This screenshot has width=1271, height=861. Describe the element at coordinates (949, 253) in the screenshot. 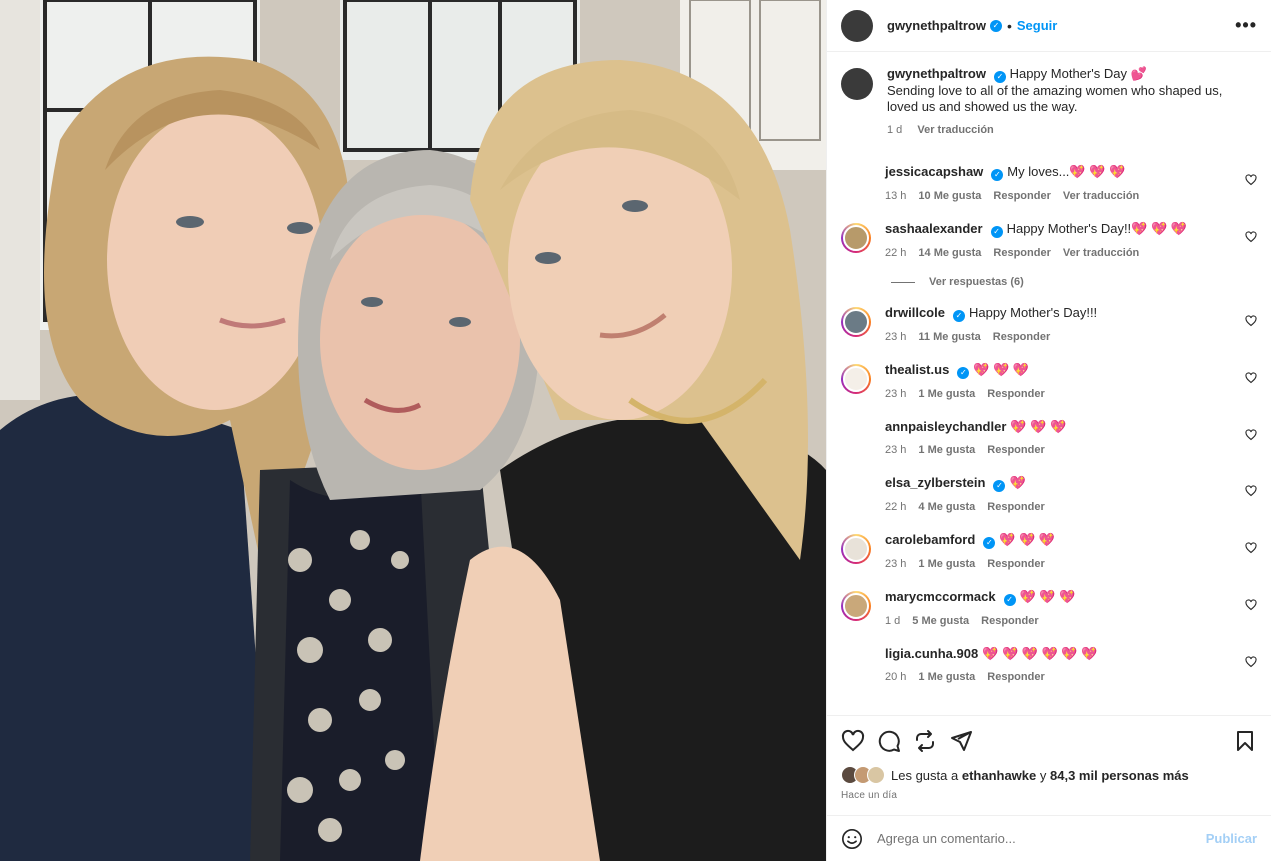

I see `comment-likes: 14 Me gusta` at that location.